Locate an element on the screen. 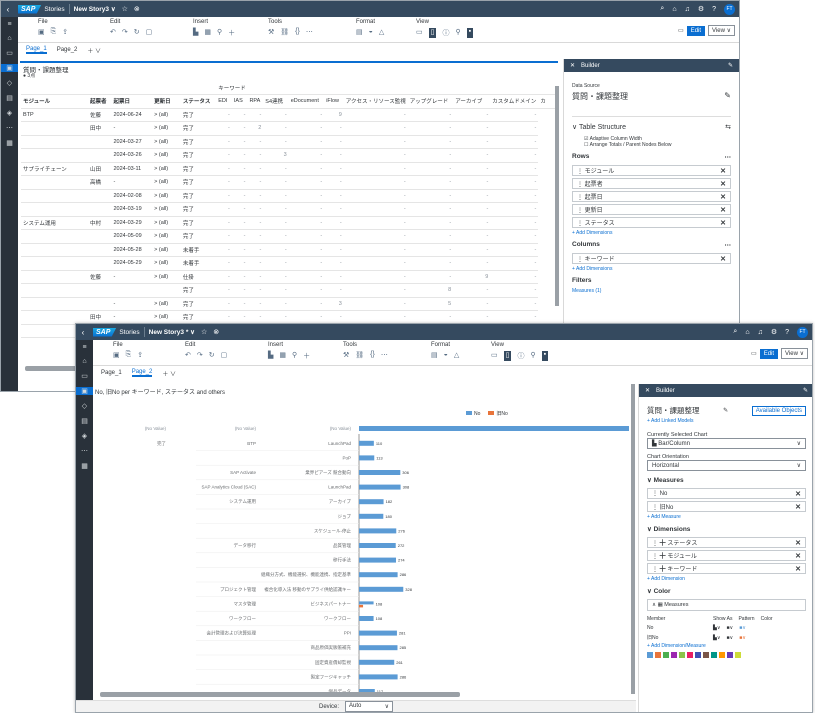  star-icon: ☆ is located at coordinates (204, 332).